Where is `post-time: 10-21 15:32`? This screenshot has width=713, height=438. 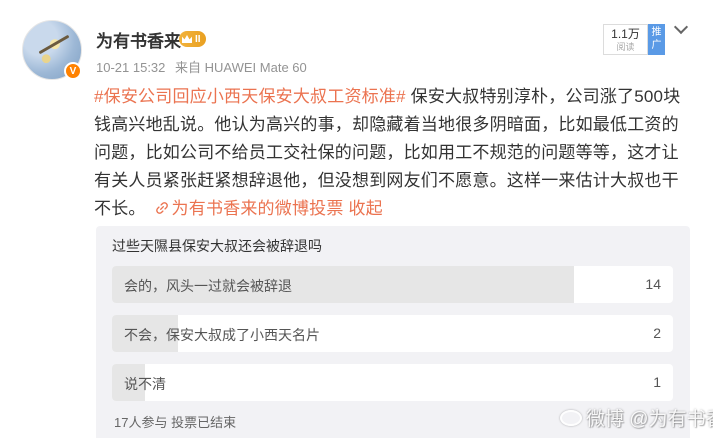 post-time: 10-21 15:32 is located at coordinates (130, 67).